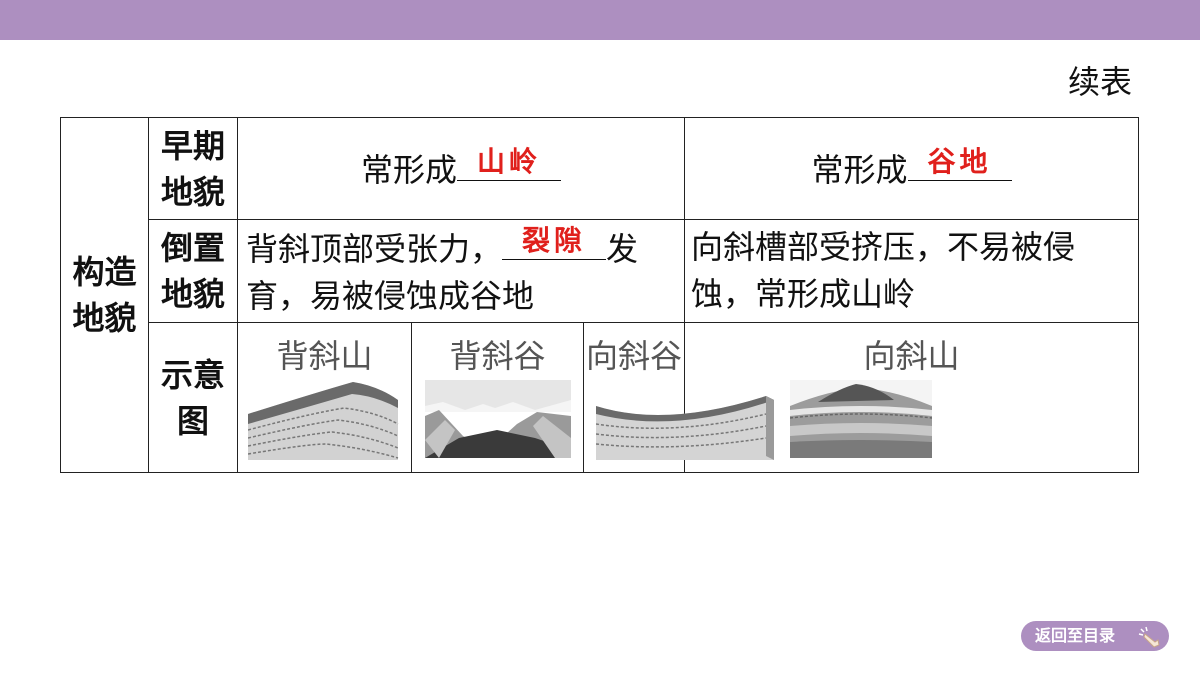 This screenshot has width=1200, height=675. I want to click on inverted-syncline-cell: 向斜槽部受挤压，不易被侵 蚀，常形成山岭, so click(911, 271).